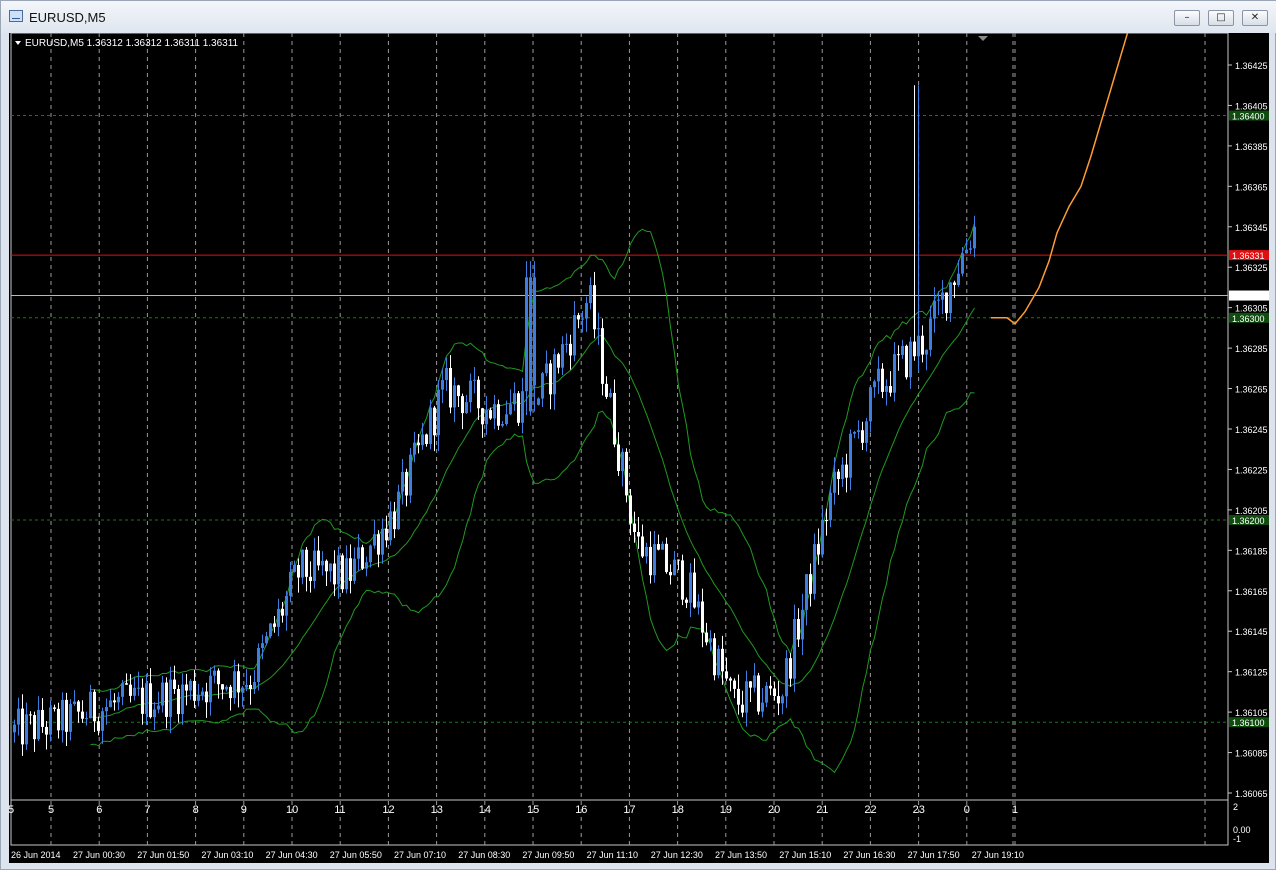  I want to click on price-tick-label: 1.36105, so click(1251, 713).